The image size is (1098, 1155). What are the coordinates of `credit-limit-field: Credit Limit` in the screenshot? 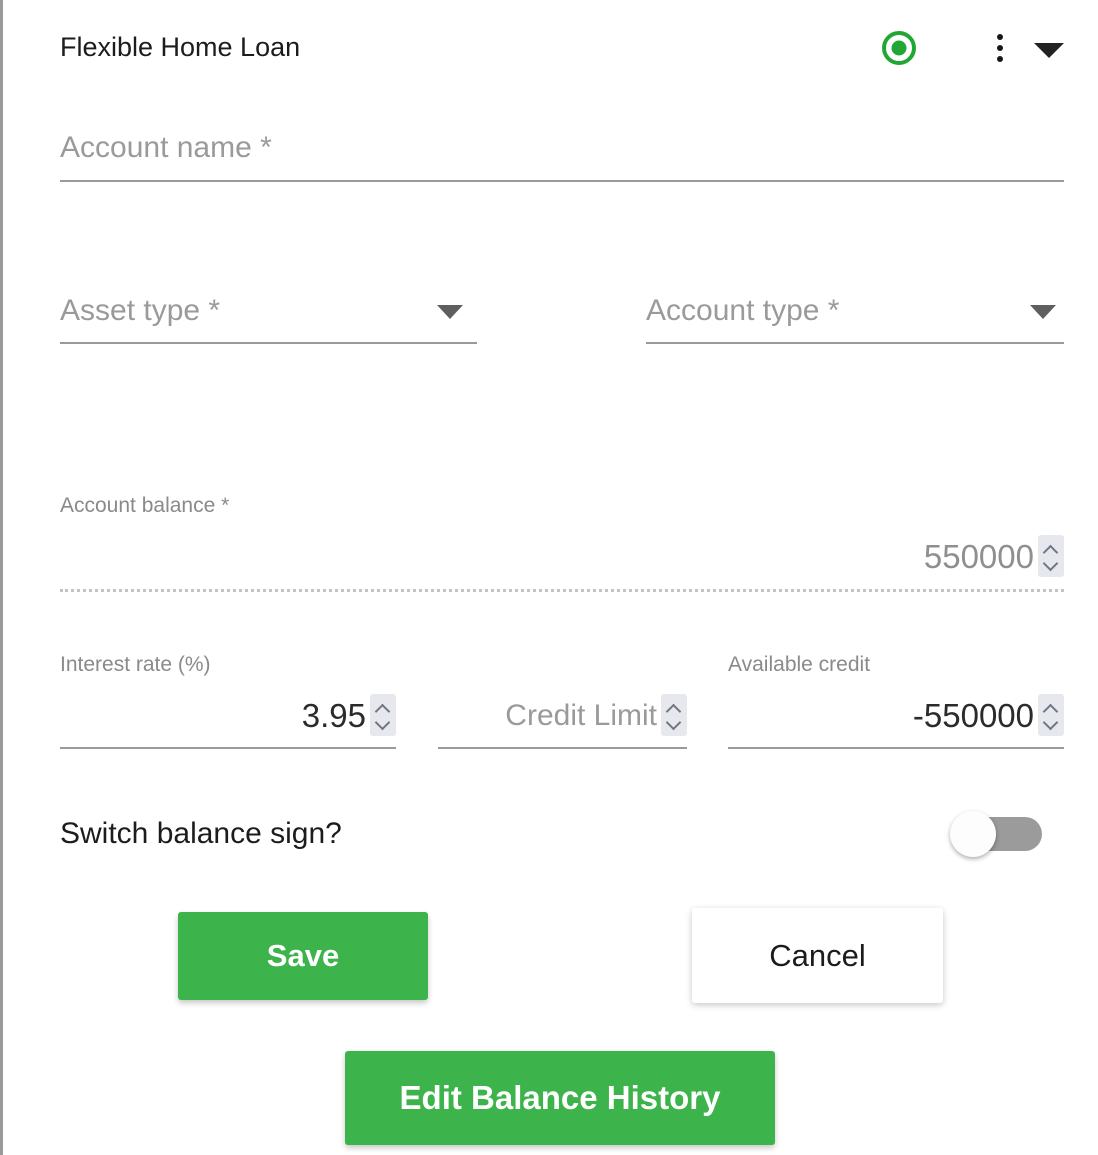 It's located at (562, 700).